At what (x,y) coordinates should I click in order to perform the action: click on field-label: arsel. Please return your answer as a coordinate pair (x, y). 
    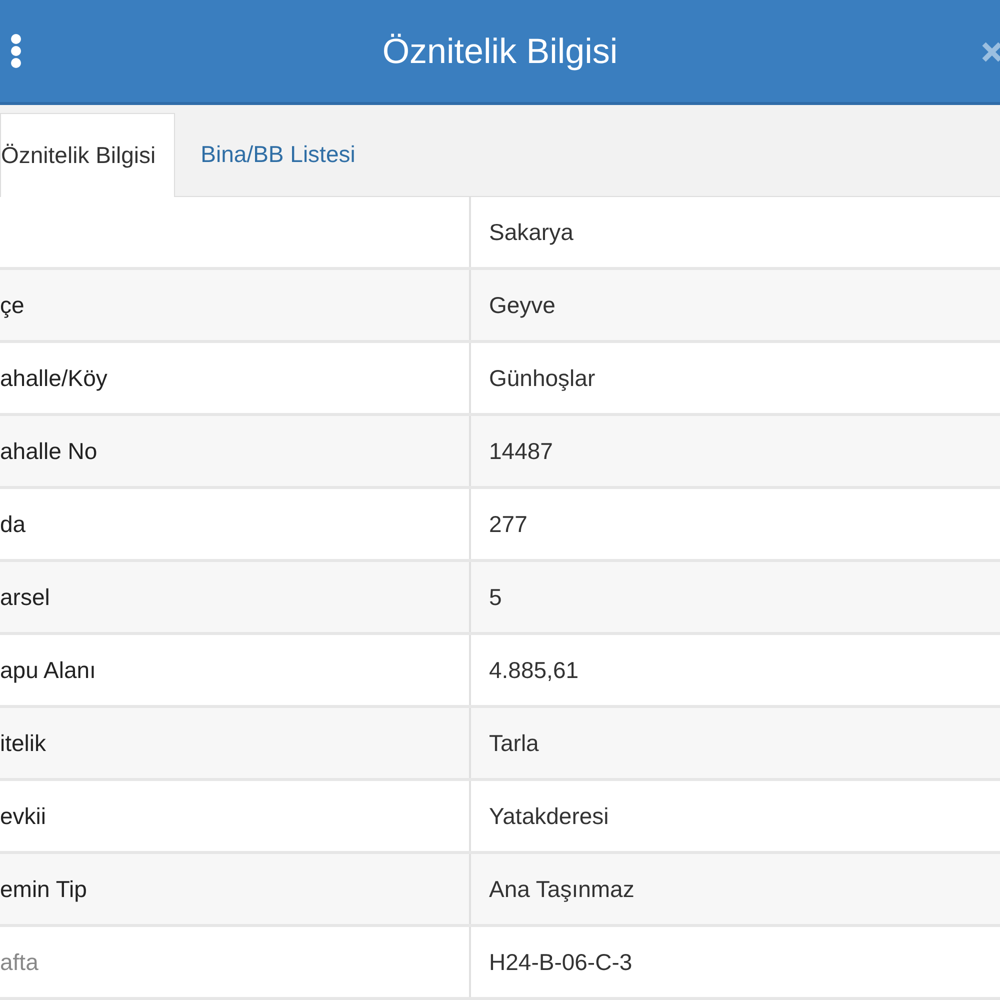
    Looking at the image, I should click on (25, 597).